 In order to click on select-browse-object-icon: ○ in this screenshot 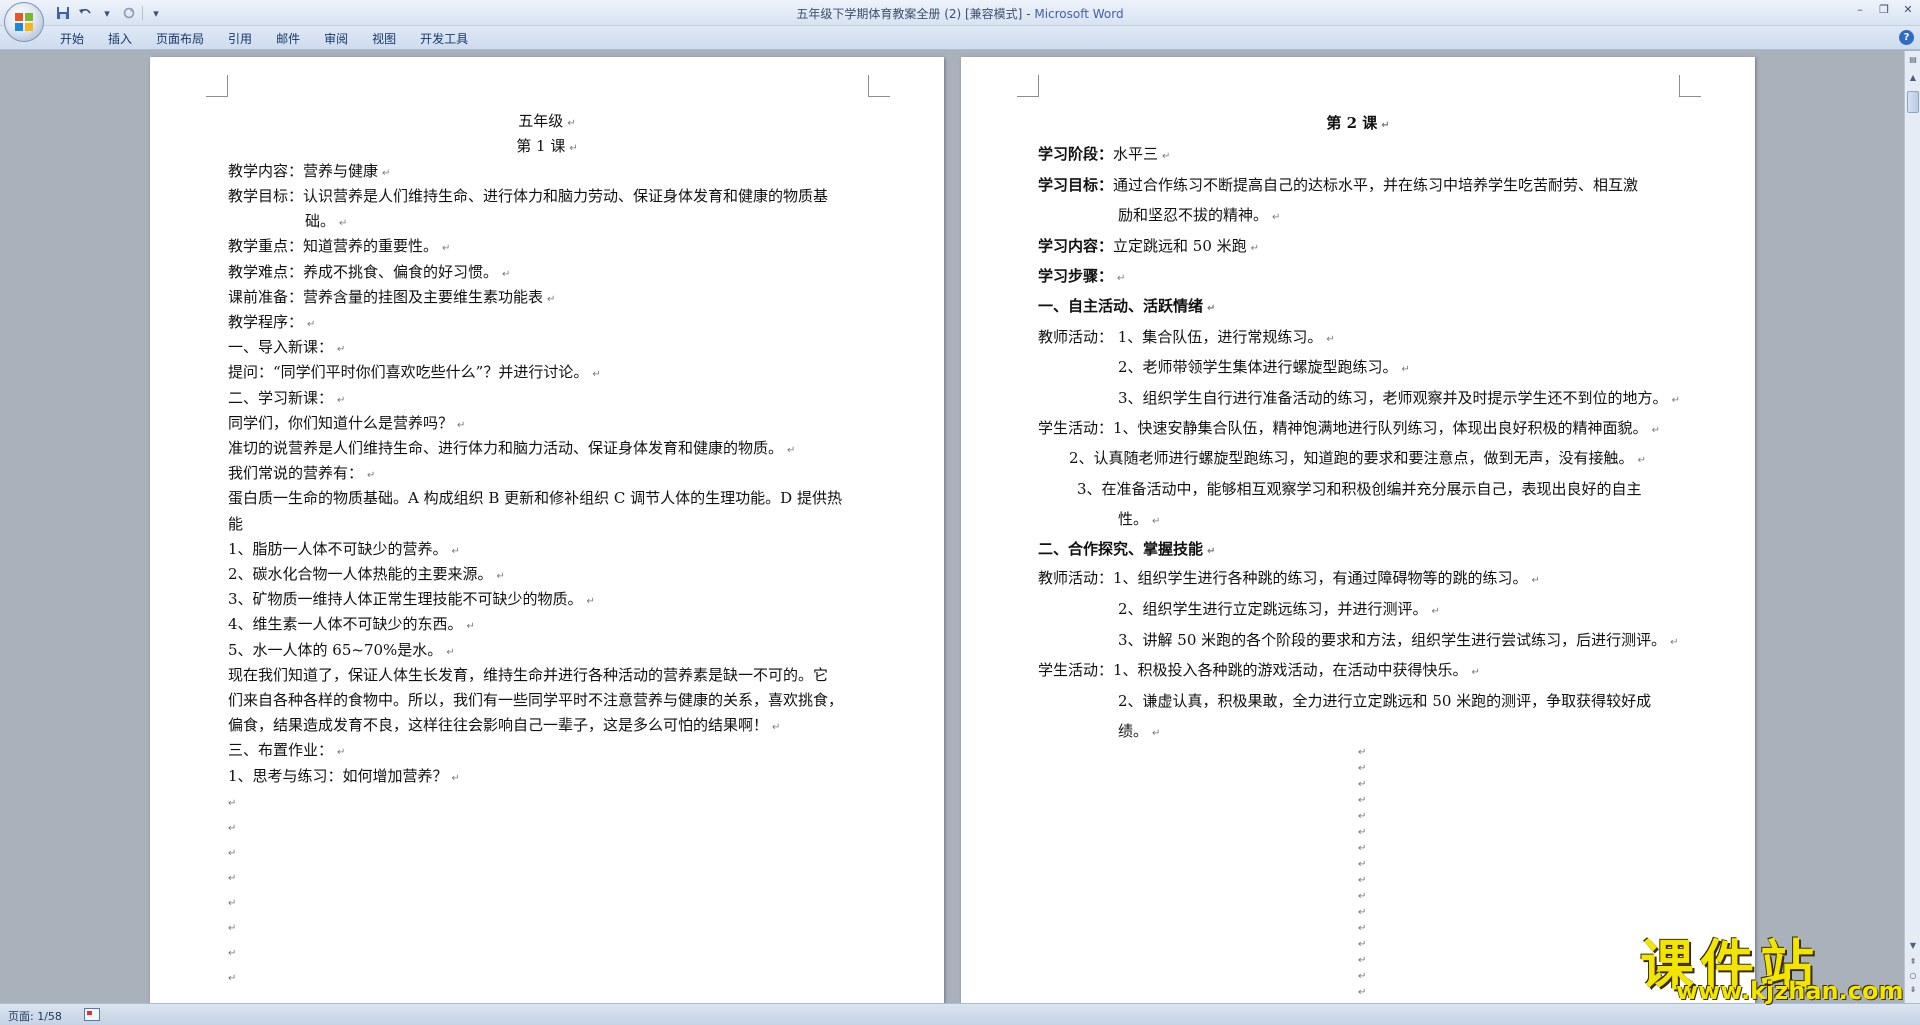, I will do `click(1913, 976)`.